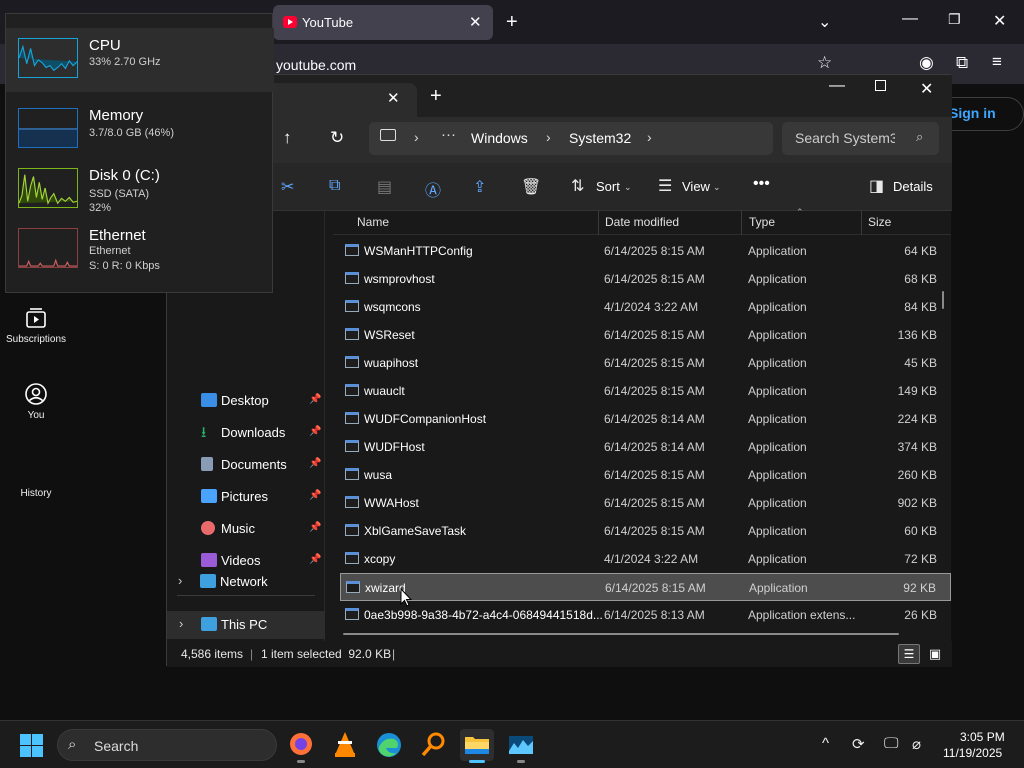  I want to click on more-locations-icon: ···, so click(448, 134).